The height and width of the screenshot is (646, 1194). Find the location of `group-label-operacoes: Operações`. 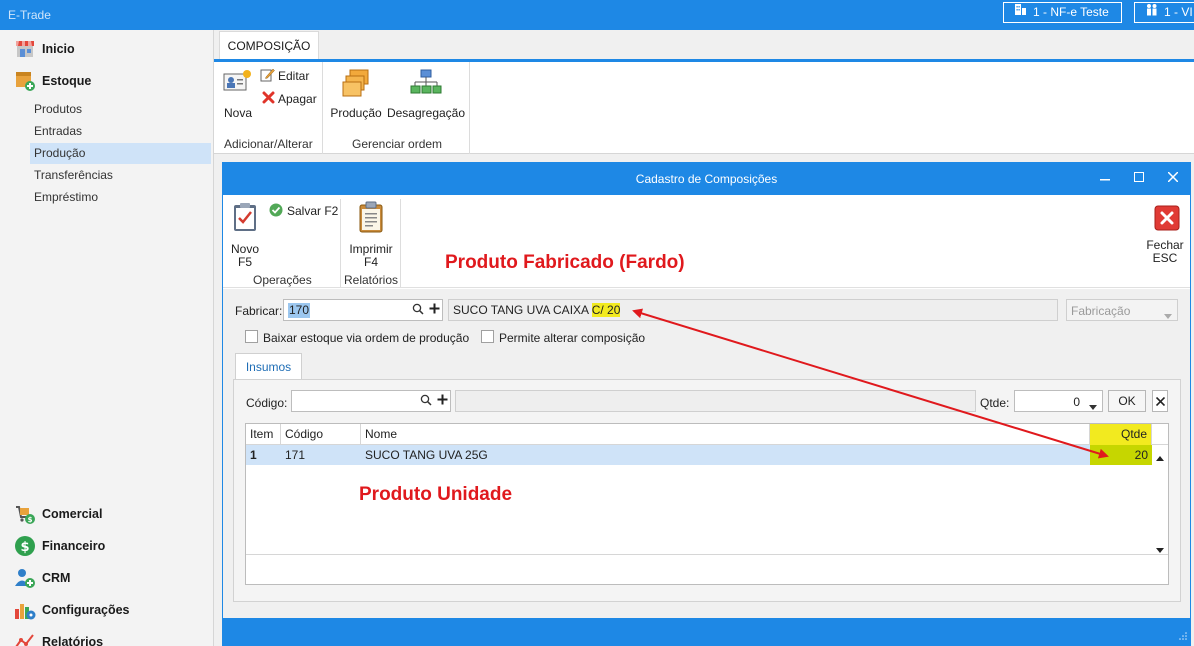

group-label-operacoes: Operações is located at coordinates (282, 280).